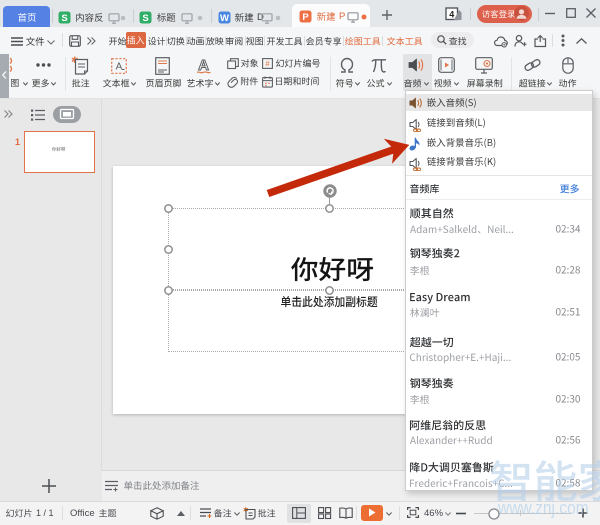 This screenshot has width=600, height=525. I want to click on svg-text: 4, so click(451, 14).